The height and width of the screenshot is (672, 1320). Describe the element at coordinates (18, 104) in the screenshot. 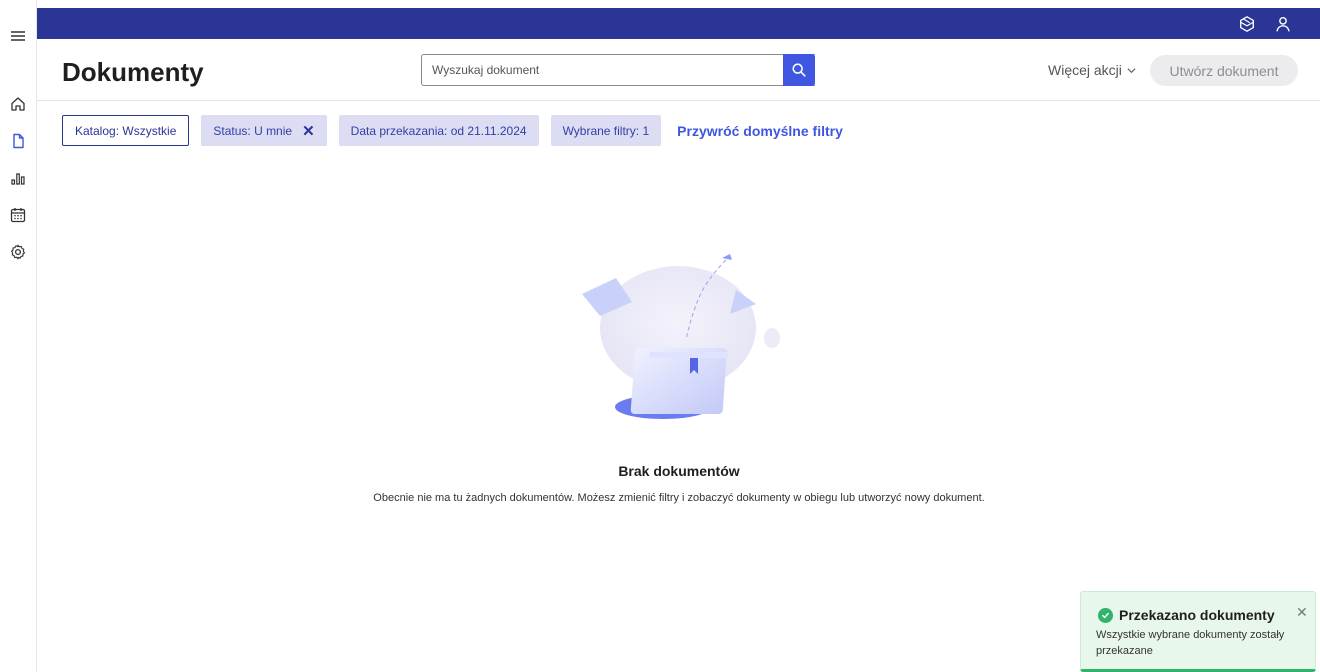

I see `home-icon` at that location.